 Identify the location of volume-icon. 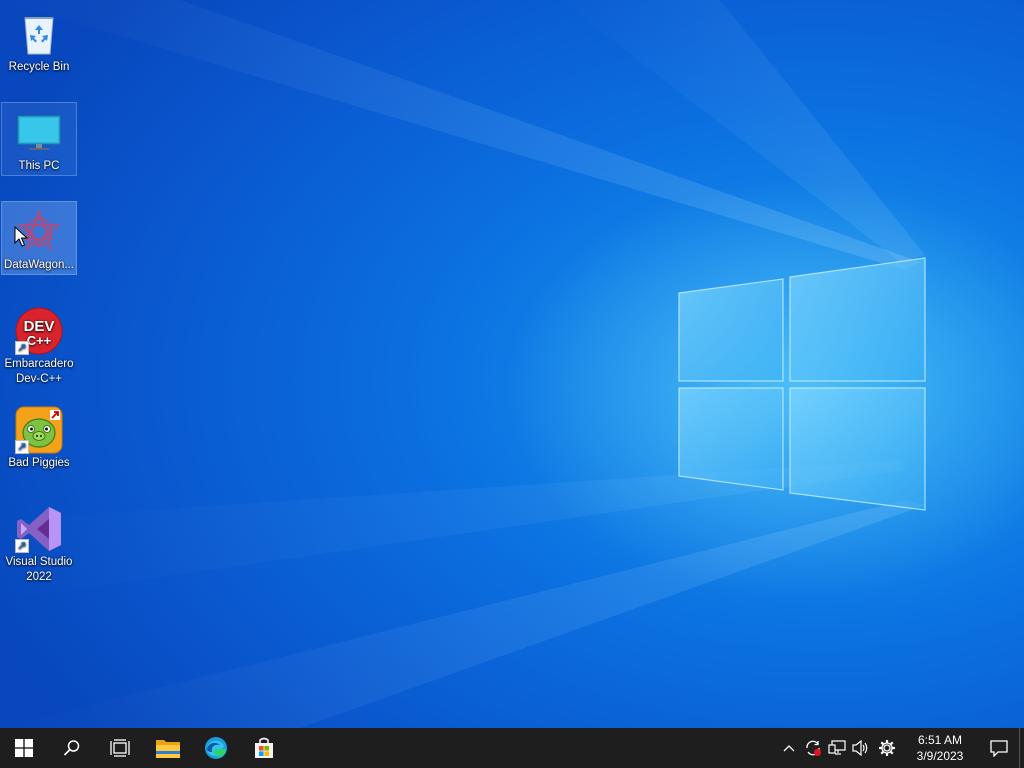
(860, 748).